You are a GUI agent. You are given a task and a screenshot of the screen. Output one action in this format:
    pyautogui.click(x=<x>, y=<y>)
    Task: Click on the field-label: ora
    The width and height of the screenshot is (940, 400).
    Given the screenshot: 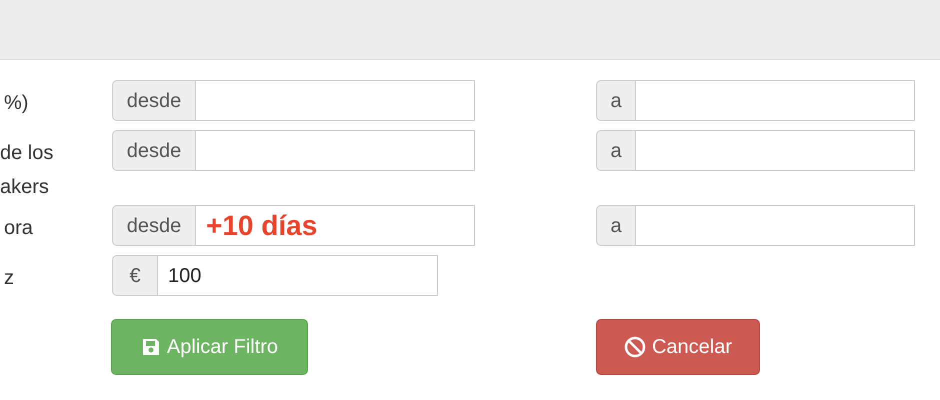 What is the action you would take?
    pyautogui.click(x=18, y=228)
    